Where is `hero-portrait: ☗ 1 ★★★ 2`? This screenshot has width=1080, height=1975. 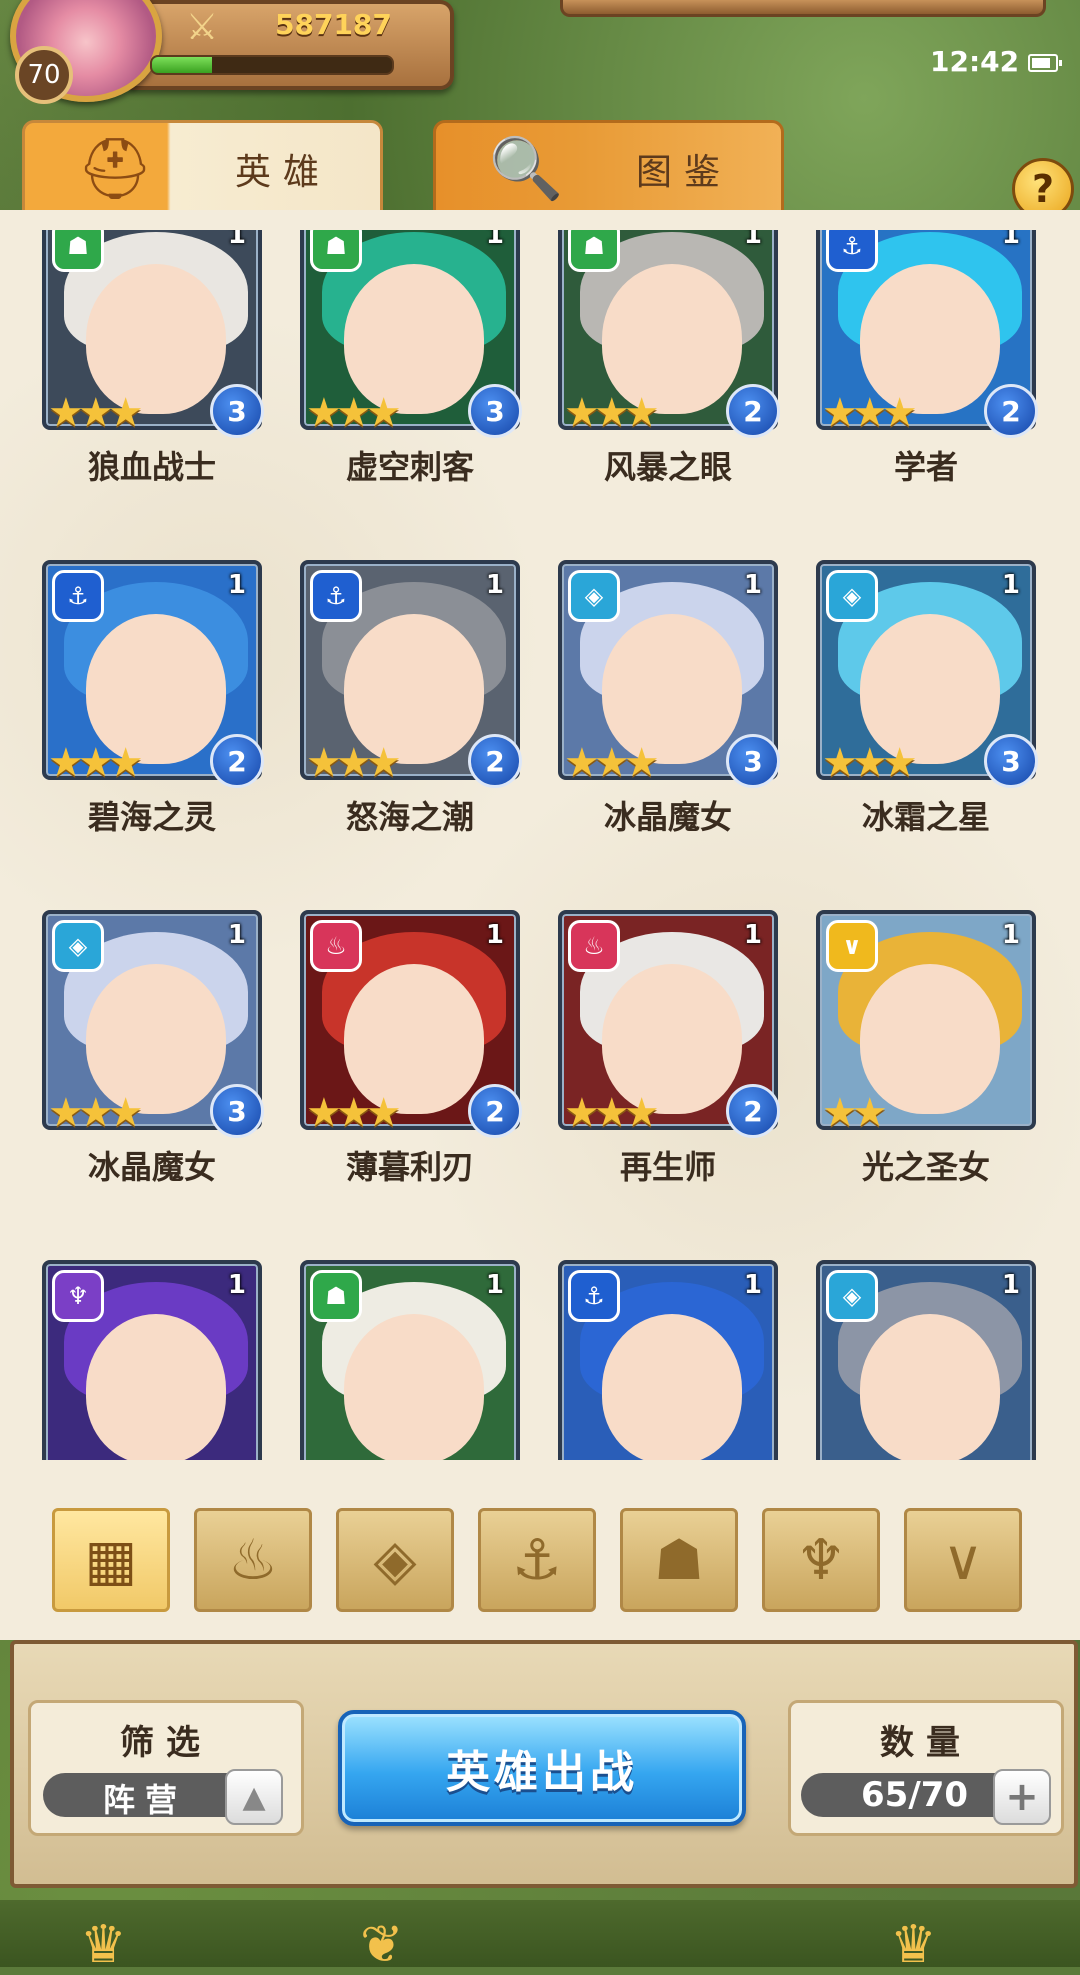 hero-portrait: ☗ 1 ★★★ 2 is located at coordinates (669, 334).